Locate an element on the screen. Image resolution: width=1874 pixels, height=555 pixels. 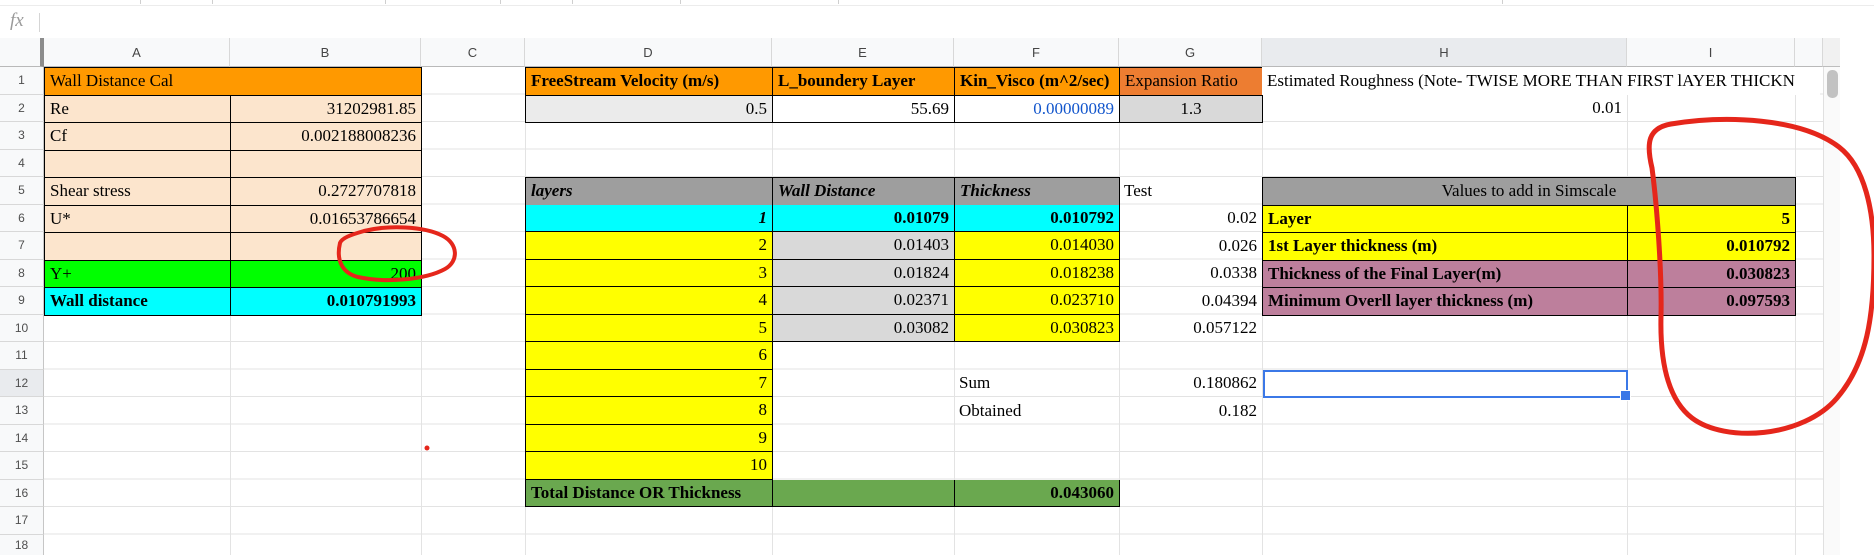
cell-I6-layer-value: 5 is located at coordinates (1712, 219).